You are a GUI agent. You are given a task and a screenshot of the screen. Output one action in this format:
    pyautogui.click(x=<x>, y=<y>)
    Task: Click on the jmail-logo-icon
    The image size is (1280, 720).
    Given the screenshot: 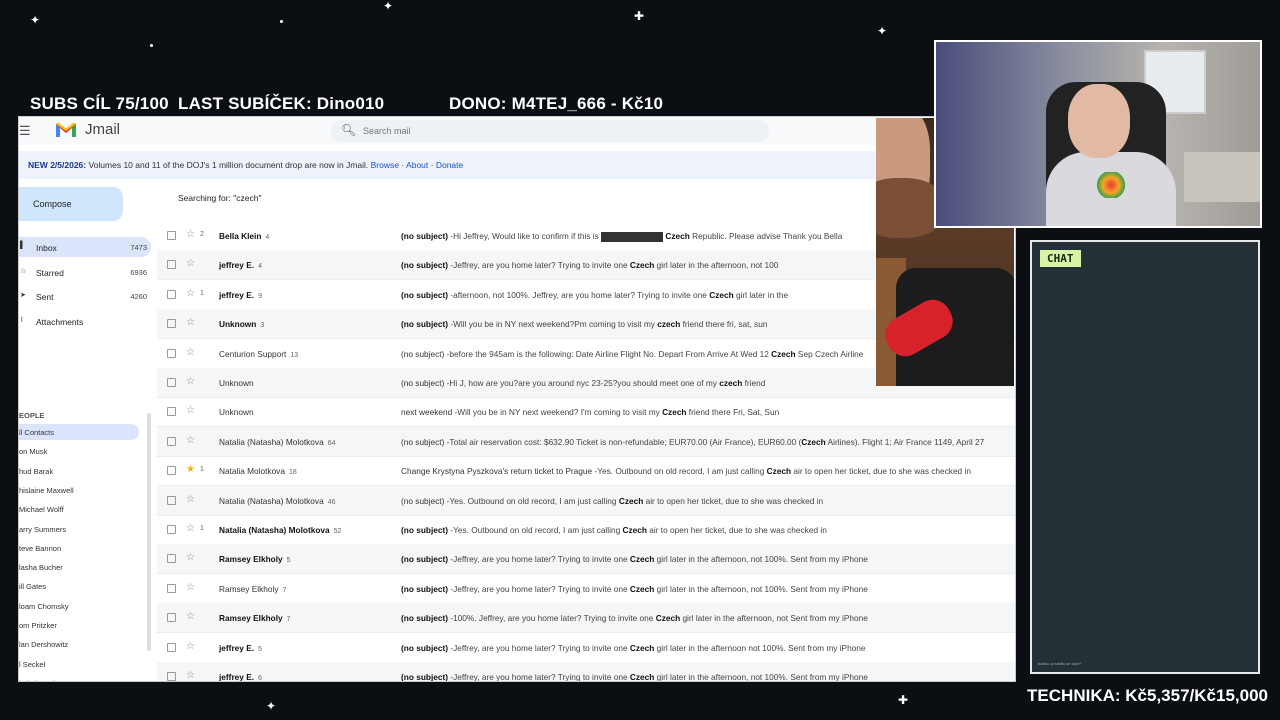 What is the action you would take?
    pyautogui.click(x=66, y=129)
    